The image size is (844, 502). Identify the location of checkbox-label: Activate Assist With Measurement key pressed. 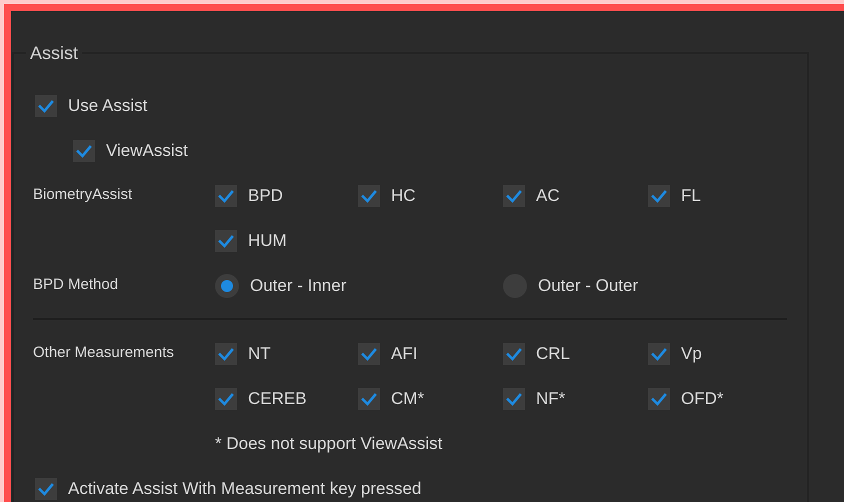
(245, 489).